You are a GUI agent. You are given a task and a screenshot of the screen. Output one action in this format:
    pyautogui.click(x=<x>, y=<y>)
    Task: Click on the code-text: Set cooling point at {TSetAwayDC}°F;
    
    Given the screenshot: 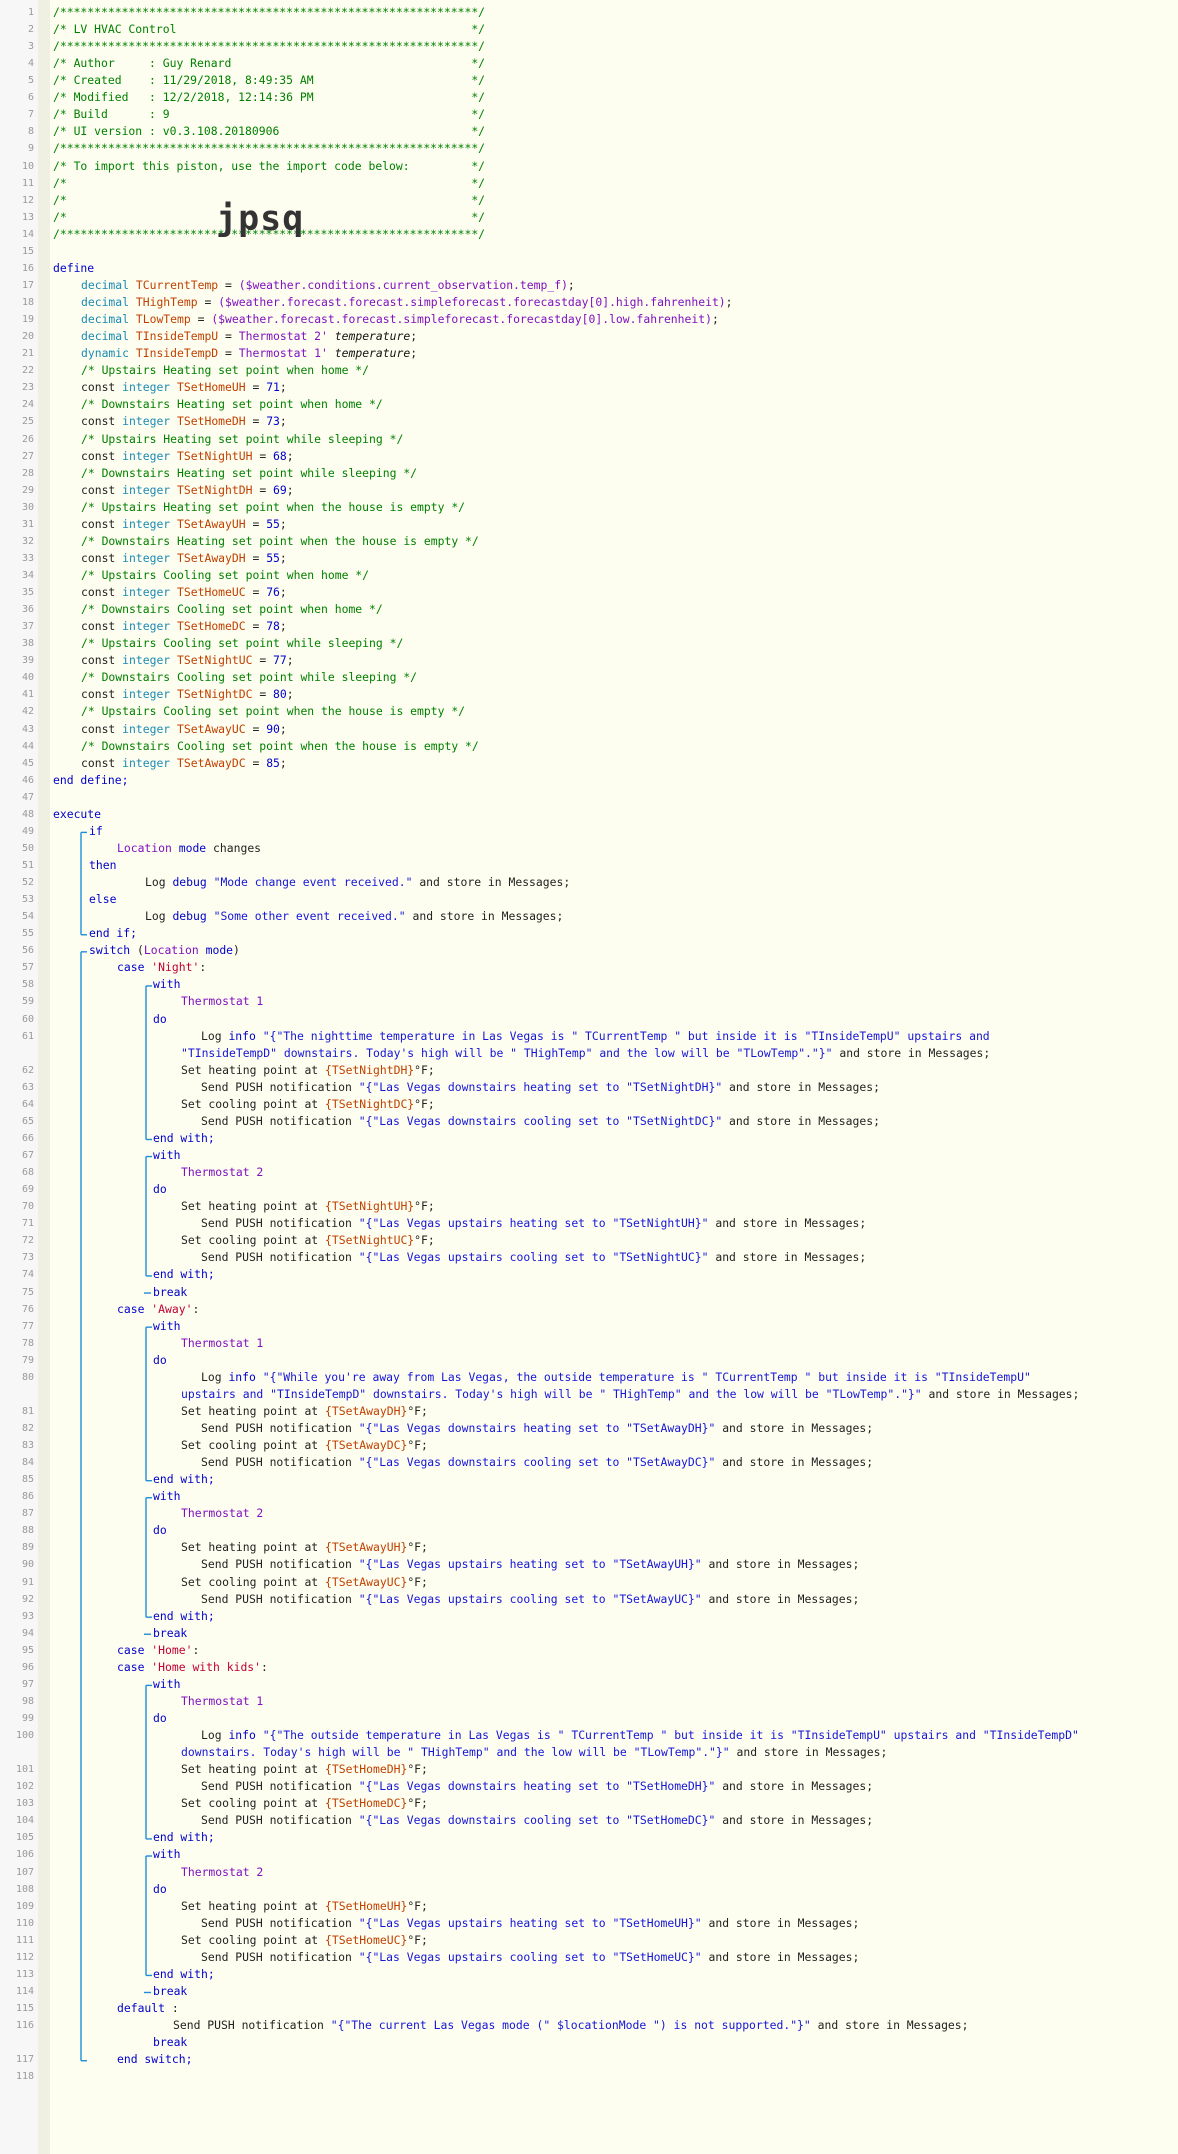 What is the action you would take?
    pyautogui.click(x=304, y=1445)
    